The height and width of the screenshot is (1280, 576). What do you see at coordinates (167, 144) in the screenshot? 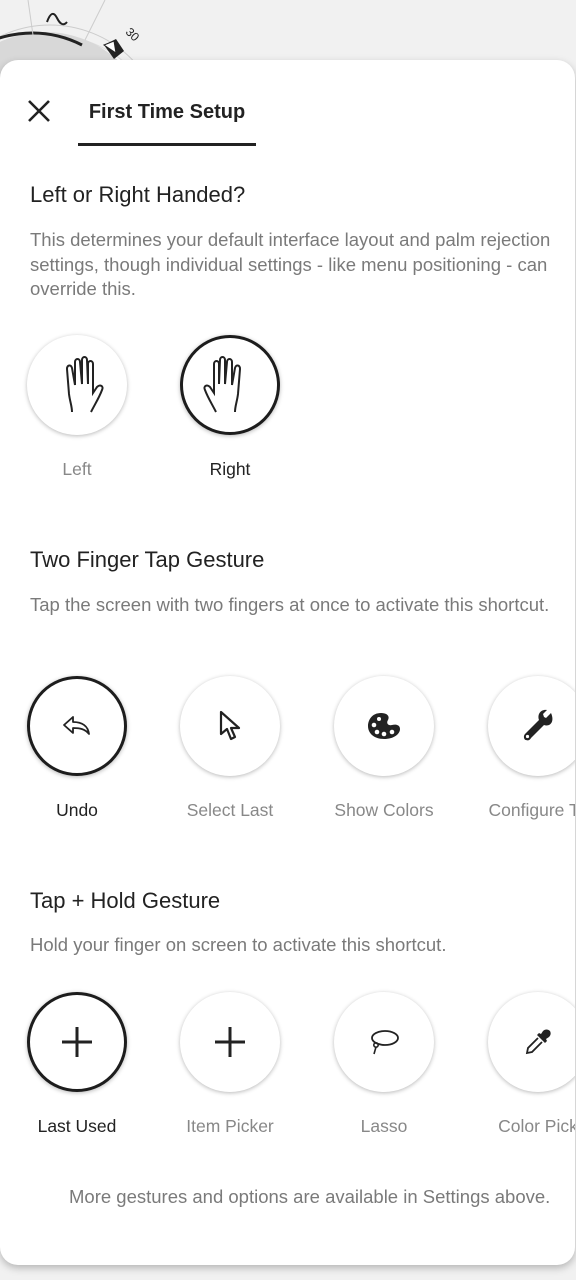
I see `tab-underline` at bounding box center [167, 144].